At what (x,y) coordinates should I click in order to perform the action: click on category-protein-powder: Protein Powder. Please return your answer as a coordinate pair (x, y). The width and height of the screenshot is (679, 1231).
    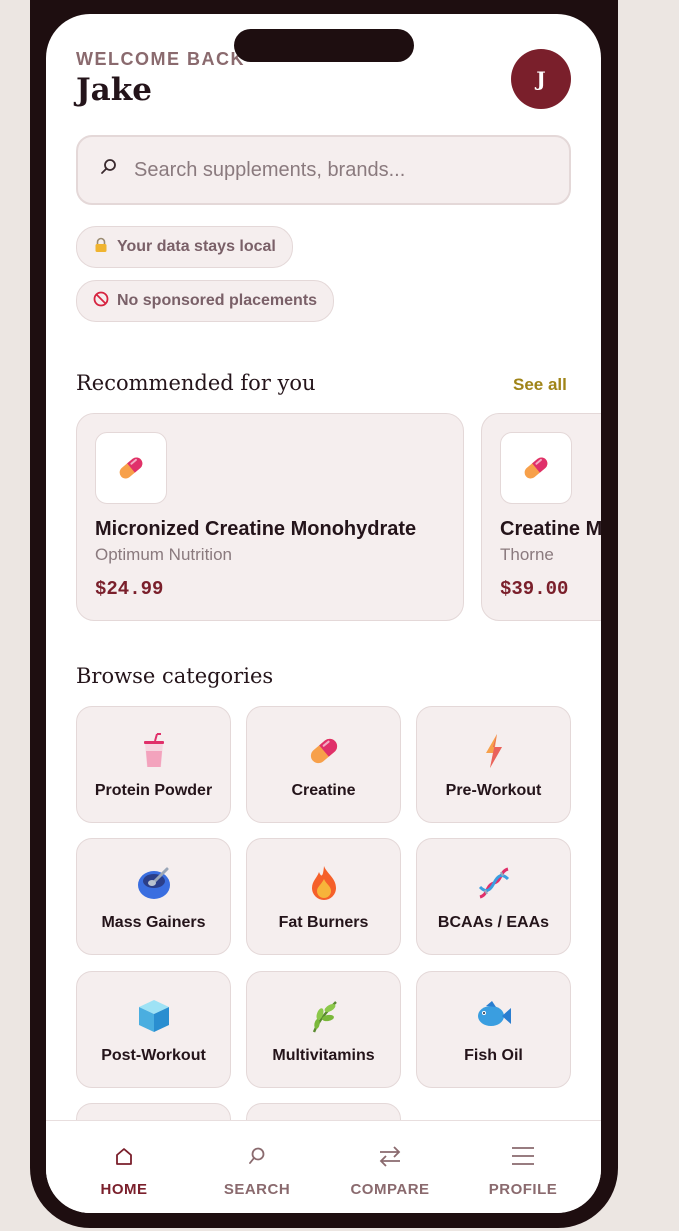
    Looking at the image, I should click on (153, 764).